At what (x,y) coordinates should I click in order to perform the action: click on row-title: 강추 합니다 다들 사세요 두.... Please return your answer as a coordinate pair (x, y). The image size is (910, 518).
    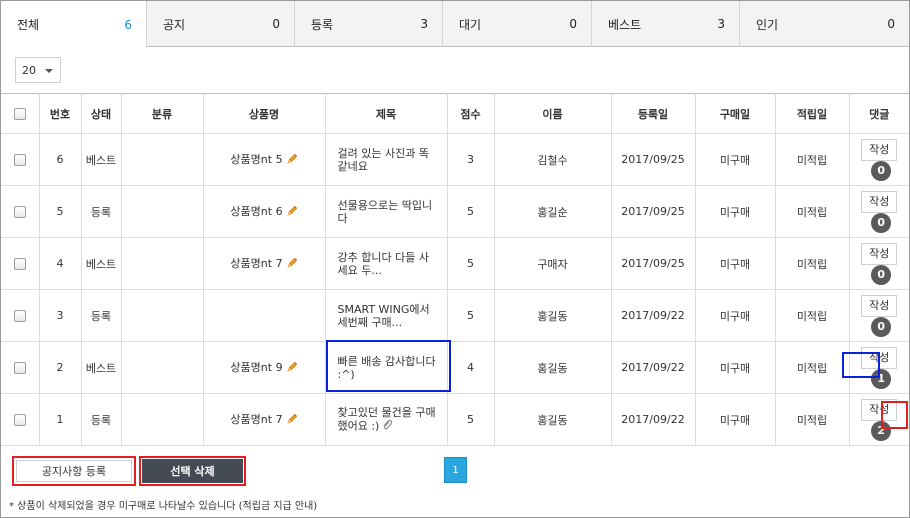
    Looking at the image, I should click on (386, 263).